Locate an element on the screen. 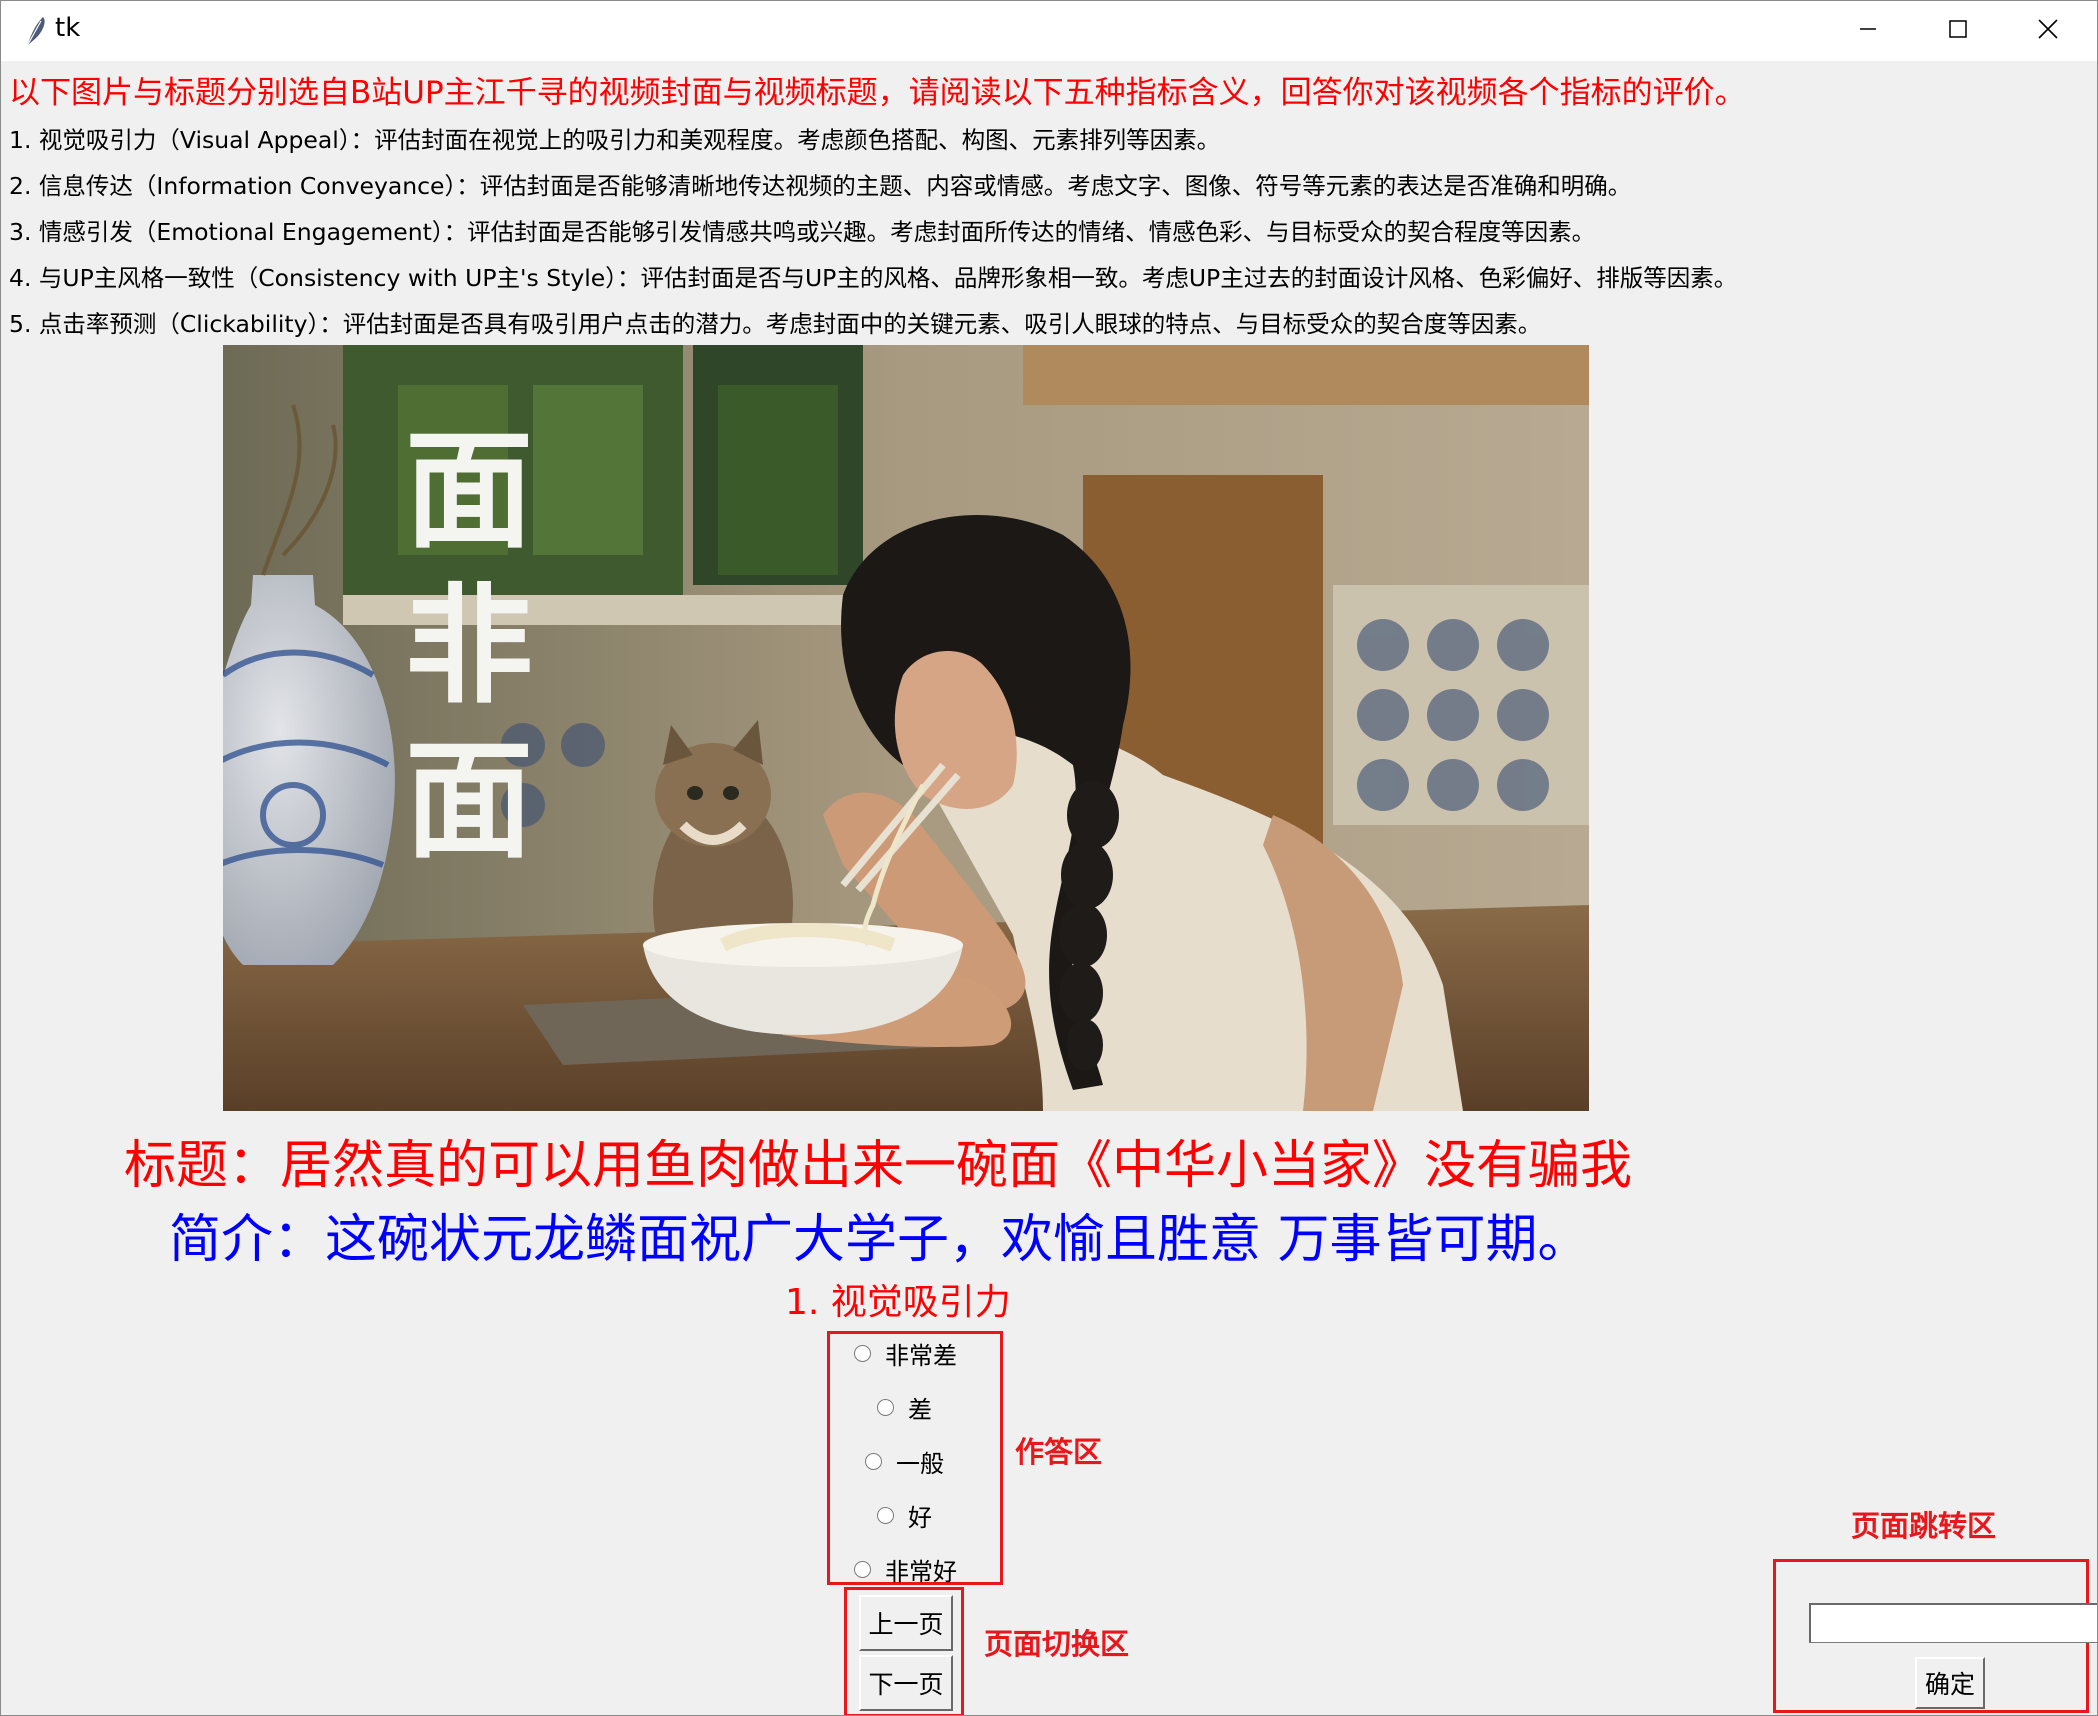 This screenshot has height=1716, width=2098. option-poor: 差 is located at coordinates (904, 1407).